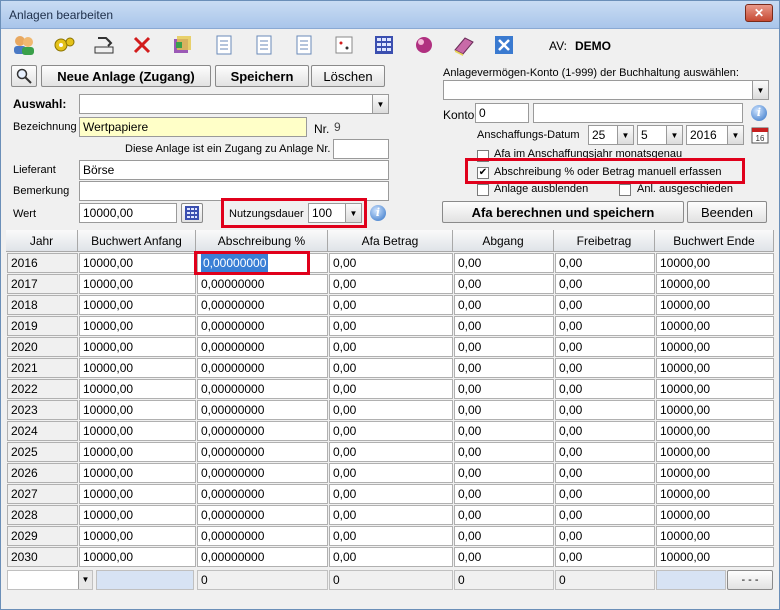 This screenshot has width=780, height=610. I want to click on footer-select: ▼, so click(50, 580).